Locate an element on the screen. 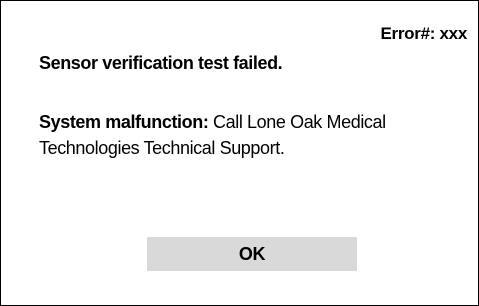  dialog-title: Sensor verification test failed. is located at coordinates (161, 63).